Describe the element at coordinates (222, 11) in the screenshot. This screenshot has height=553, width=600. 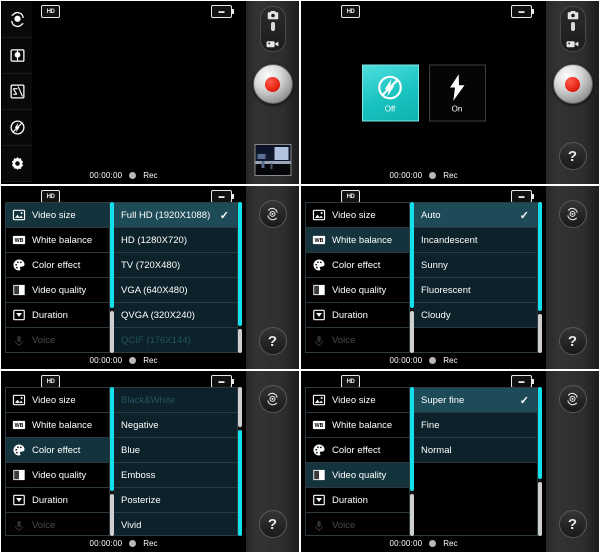
I see `battery-badge: ▬` at that location.